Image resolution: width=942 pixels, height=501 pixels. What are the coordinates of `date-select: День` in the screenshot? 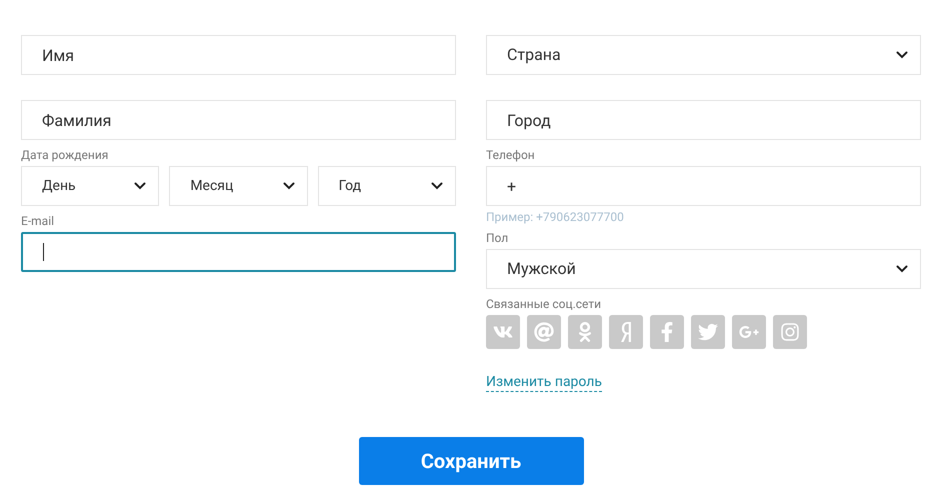 It's located at (90, 186).